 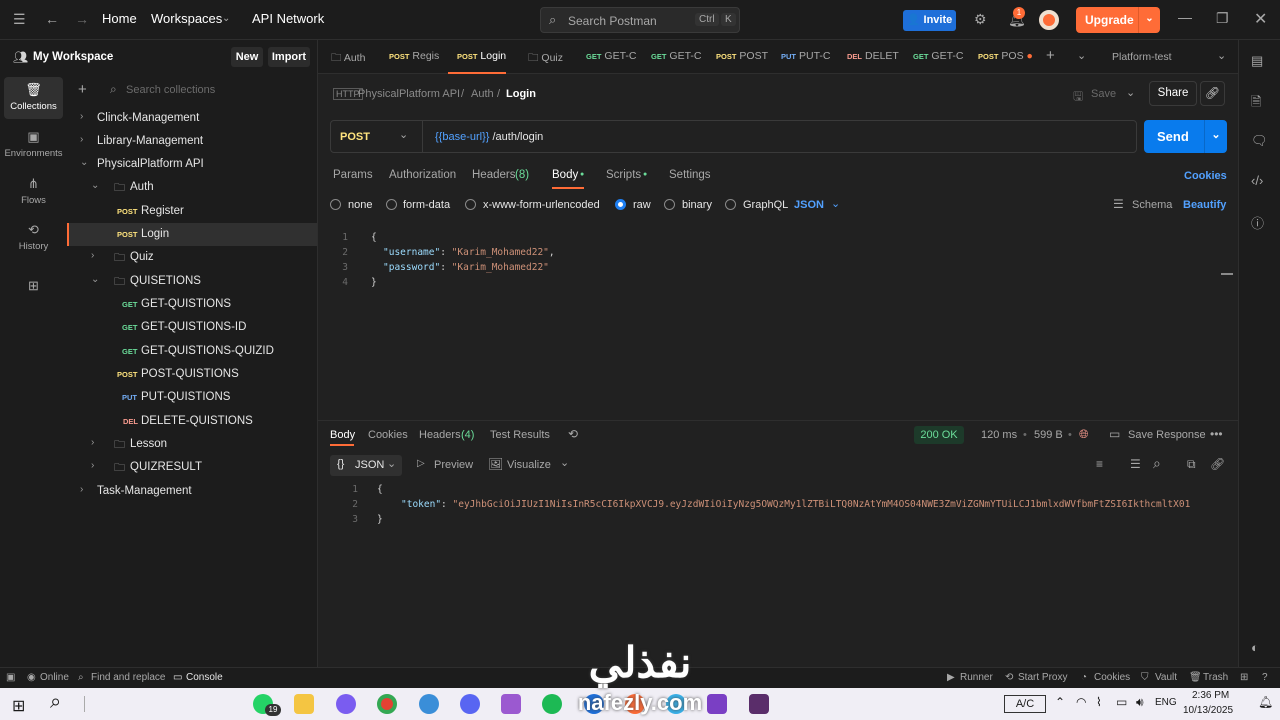 What do you see at coordinates (33, 98) in the screenshot?
I see `rail-collections: 🗑︎ Collections` at bounding box center [33, 98].